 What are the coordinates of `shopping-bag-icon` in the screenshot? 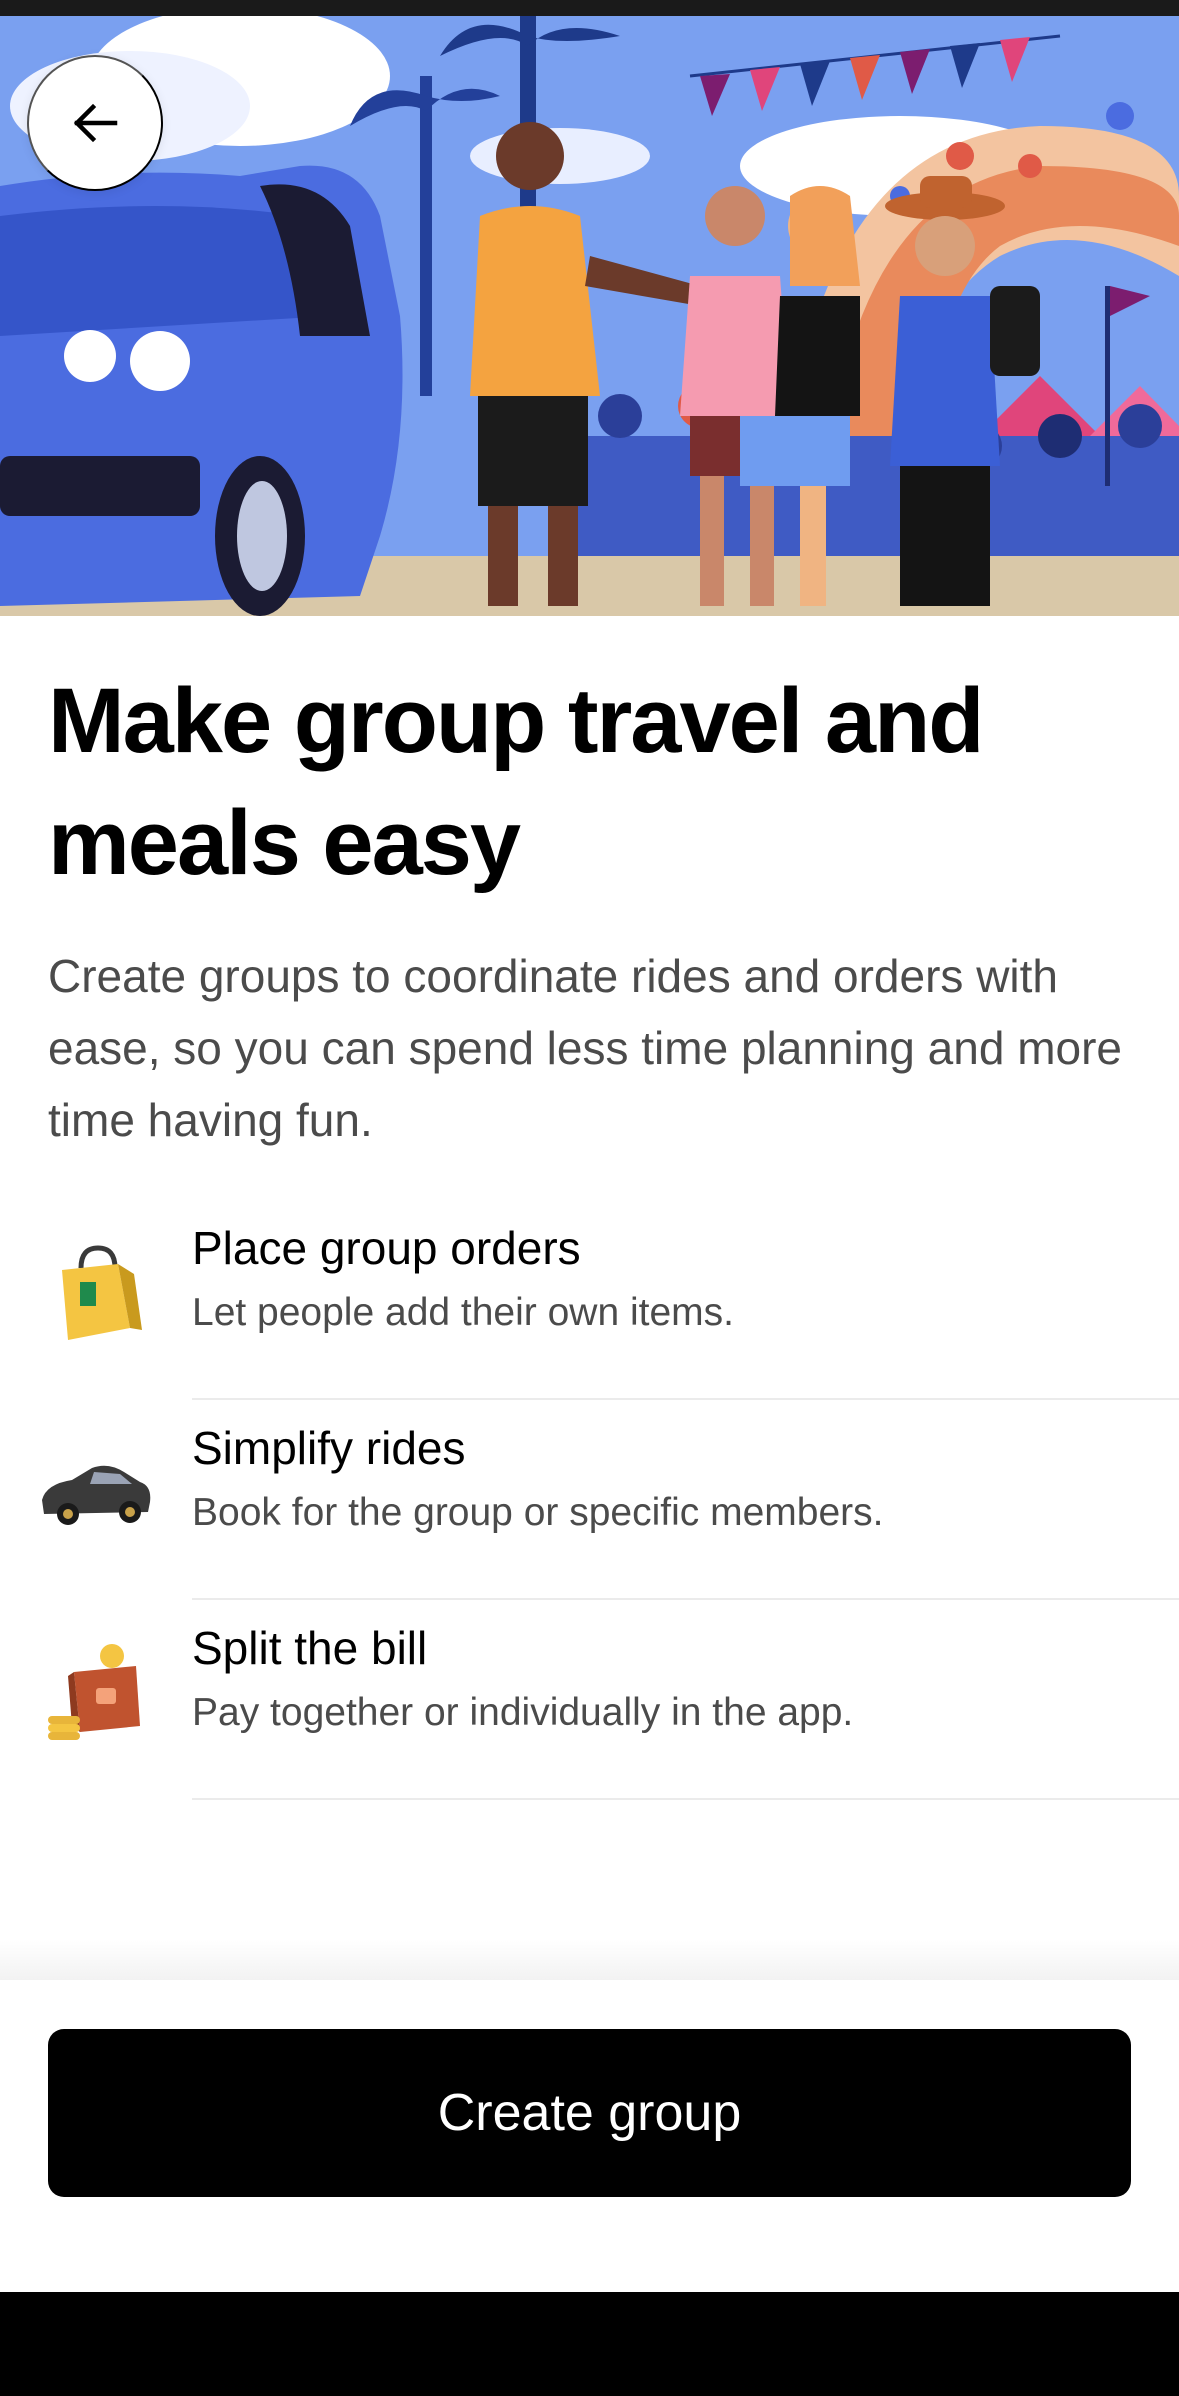 It's located at (96, 1290).